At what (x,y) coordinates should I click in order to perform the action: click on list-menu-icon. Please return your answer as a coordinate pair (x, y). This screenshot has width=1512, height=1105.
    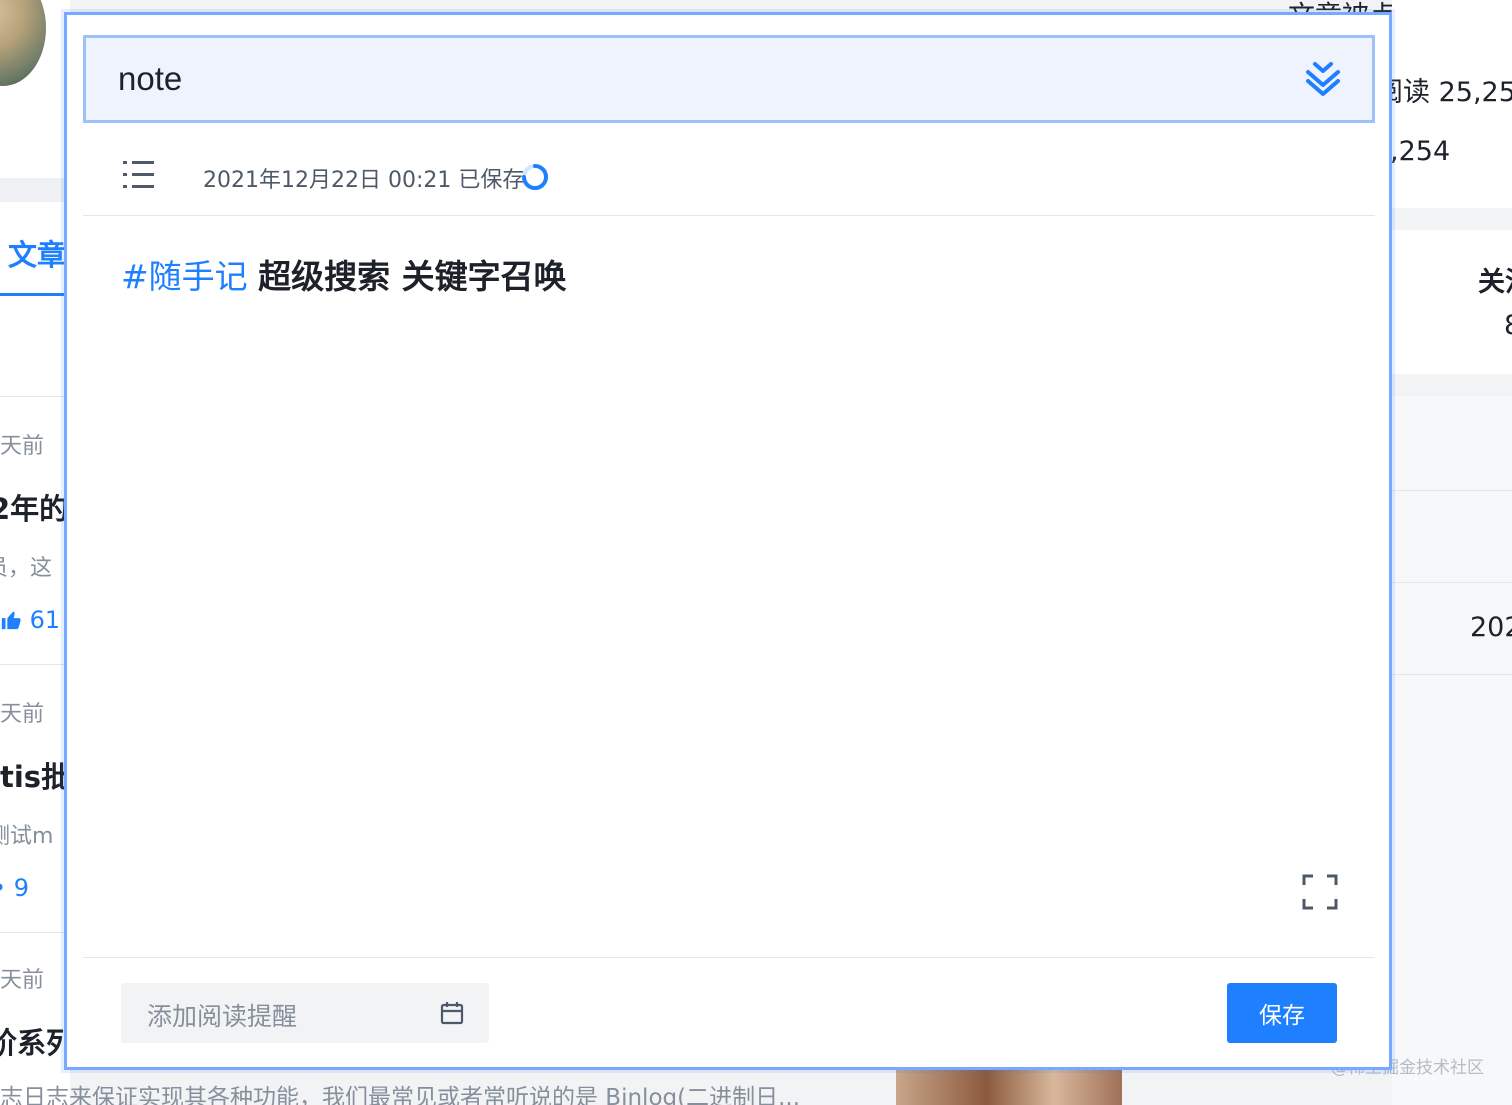
    Looking at the image, I should click on (138, 174).